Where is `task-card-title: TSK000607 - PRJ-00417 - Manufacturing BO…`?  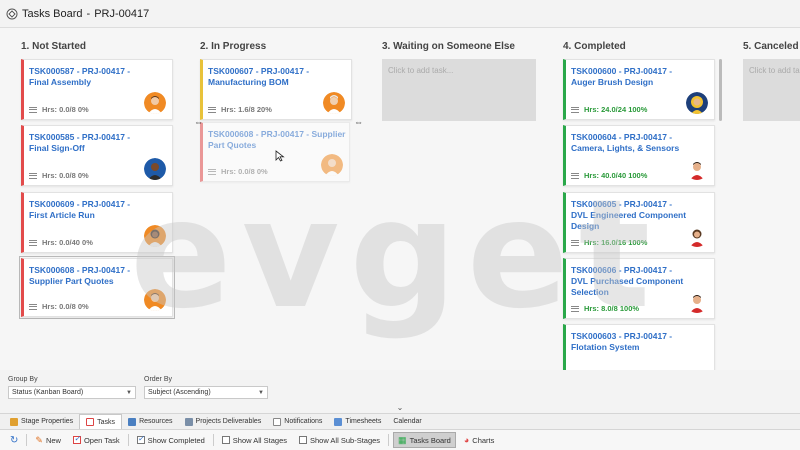
task-card-title: TSK000607 - PRJ-00417 - Manufacturing BO… is located at coordinates (268, 77).